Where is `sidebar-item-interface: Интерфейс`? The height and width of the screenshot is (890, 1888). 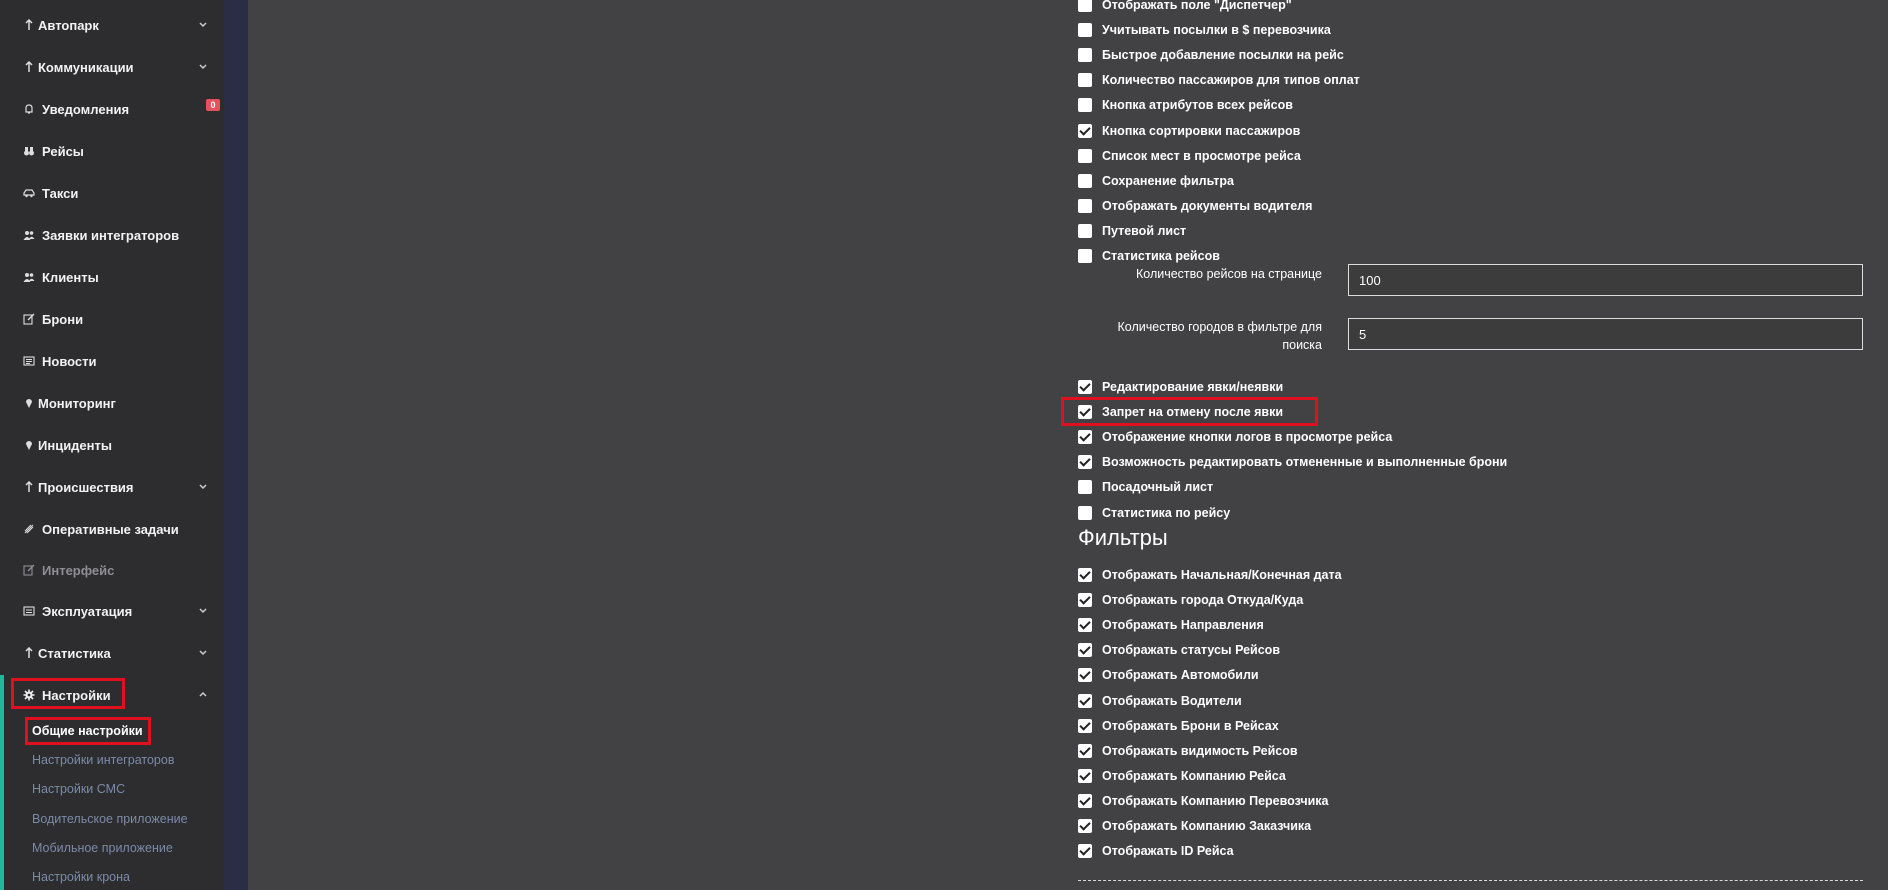
sidebar-item-interface: Интерфейс is located at coordinates (112, 570).